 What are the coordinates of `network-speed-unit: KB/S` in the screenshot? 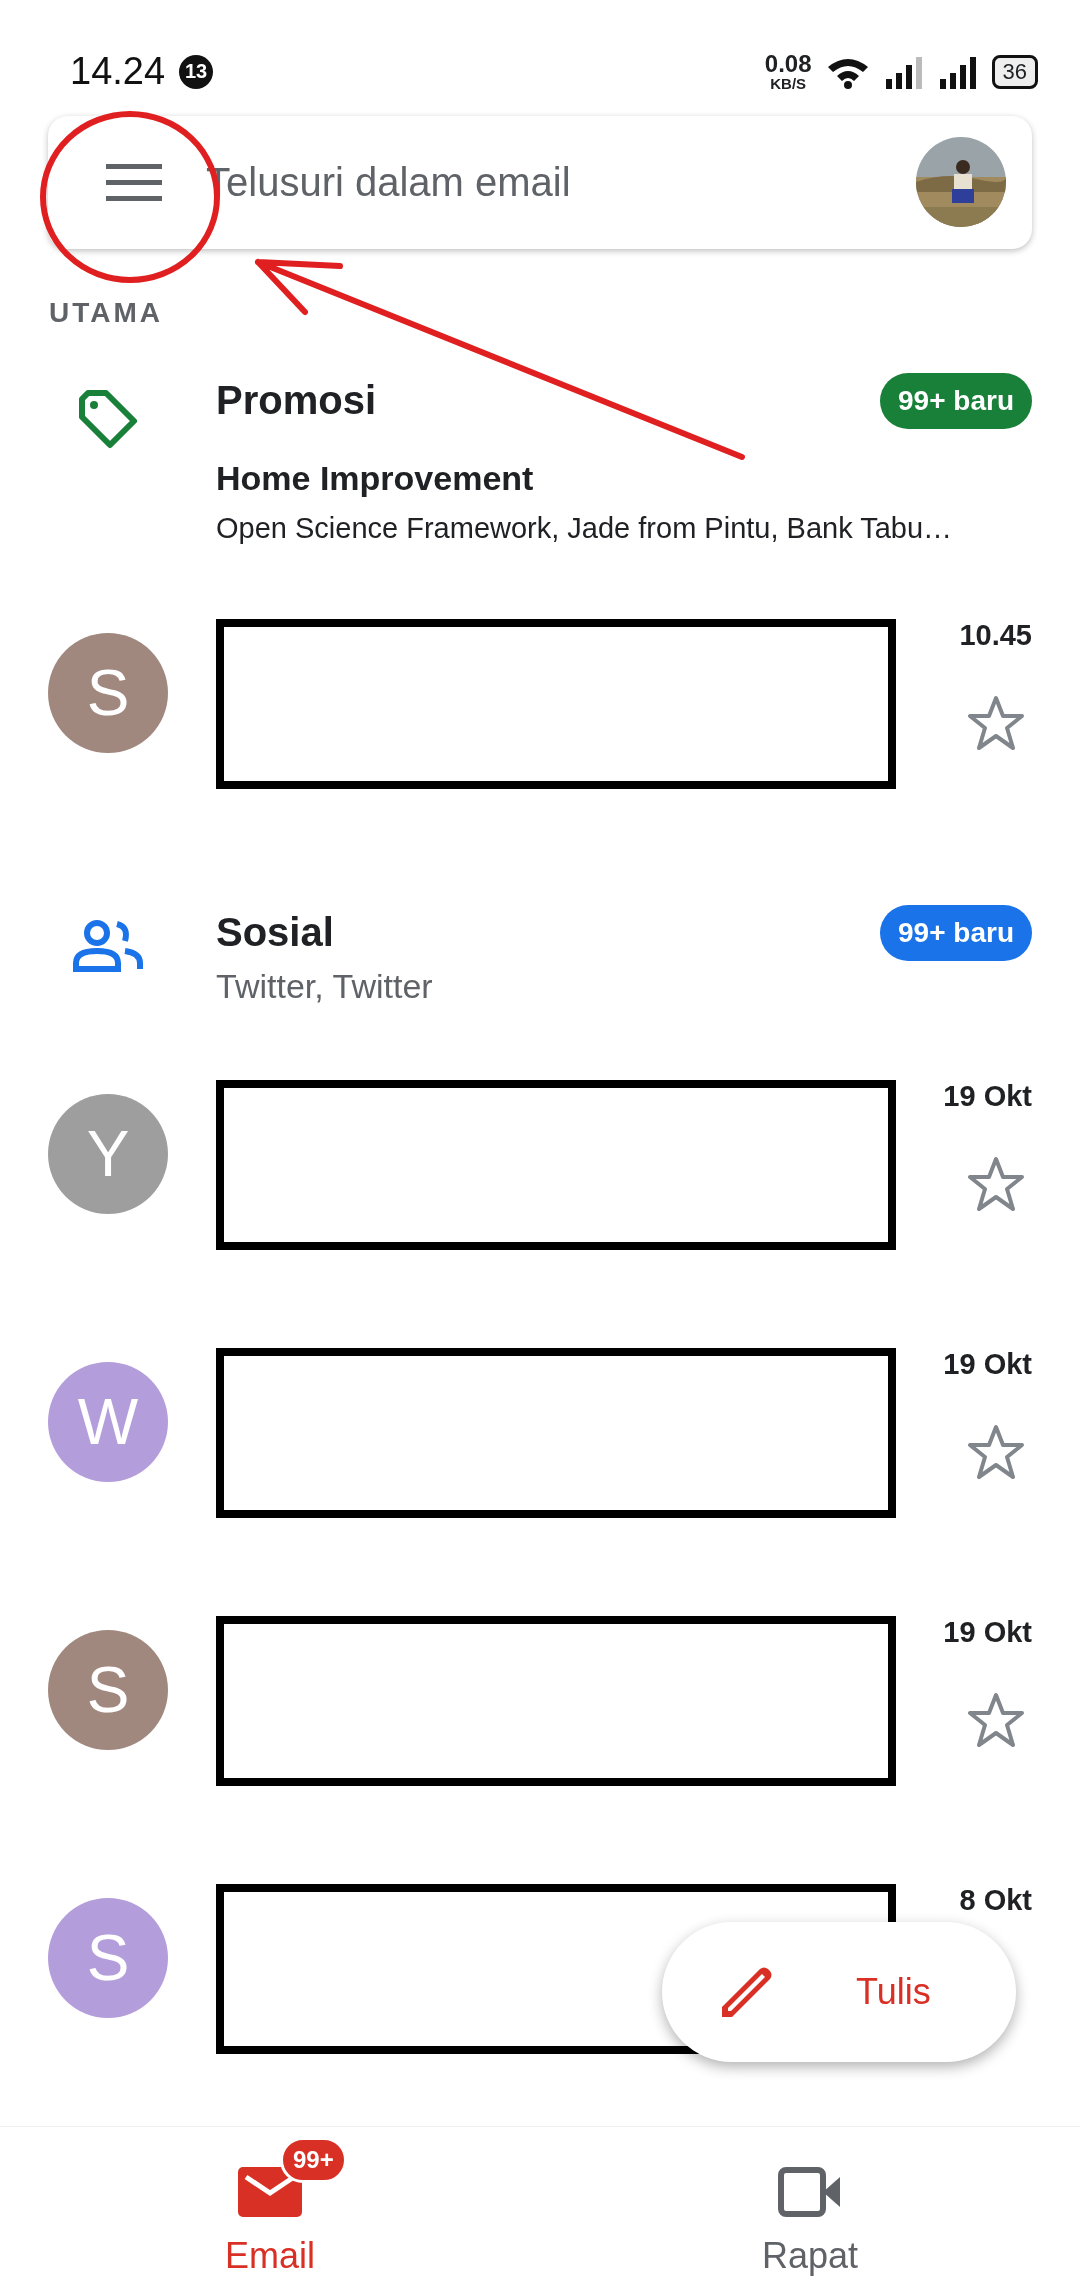 It's located at (788, 84).